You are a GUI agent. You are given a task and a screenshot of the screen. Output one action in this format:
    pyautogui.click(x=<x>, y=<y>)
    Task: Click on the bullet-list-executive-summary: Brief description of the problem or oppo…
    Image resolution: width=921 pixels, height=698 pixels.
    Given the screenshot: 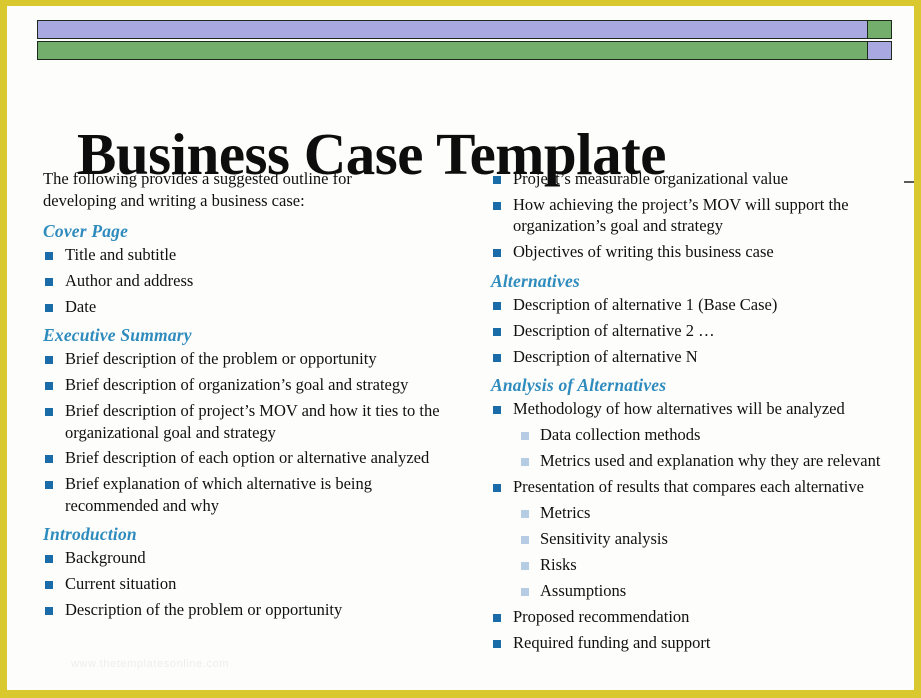 What is the action you would take?
    pyautogui.click(x=247, y=432)
    